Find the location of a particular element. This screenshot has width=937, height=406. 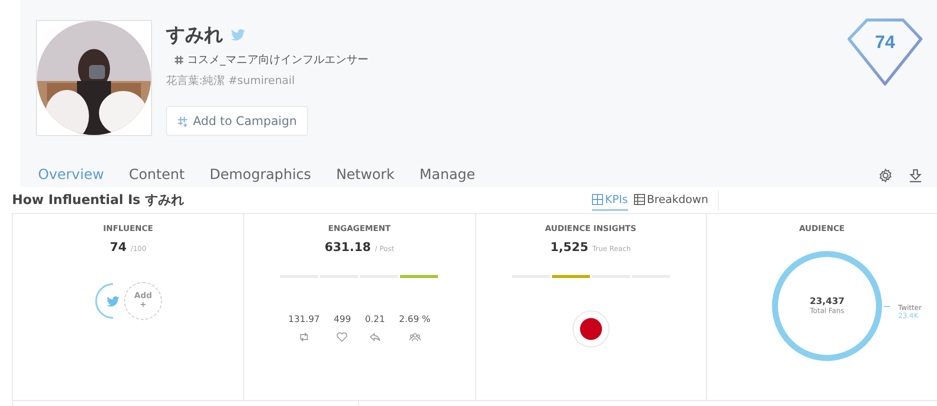

nav-tab: Overview is located at coordinates (71, 175).